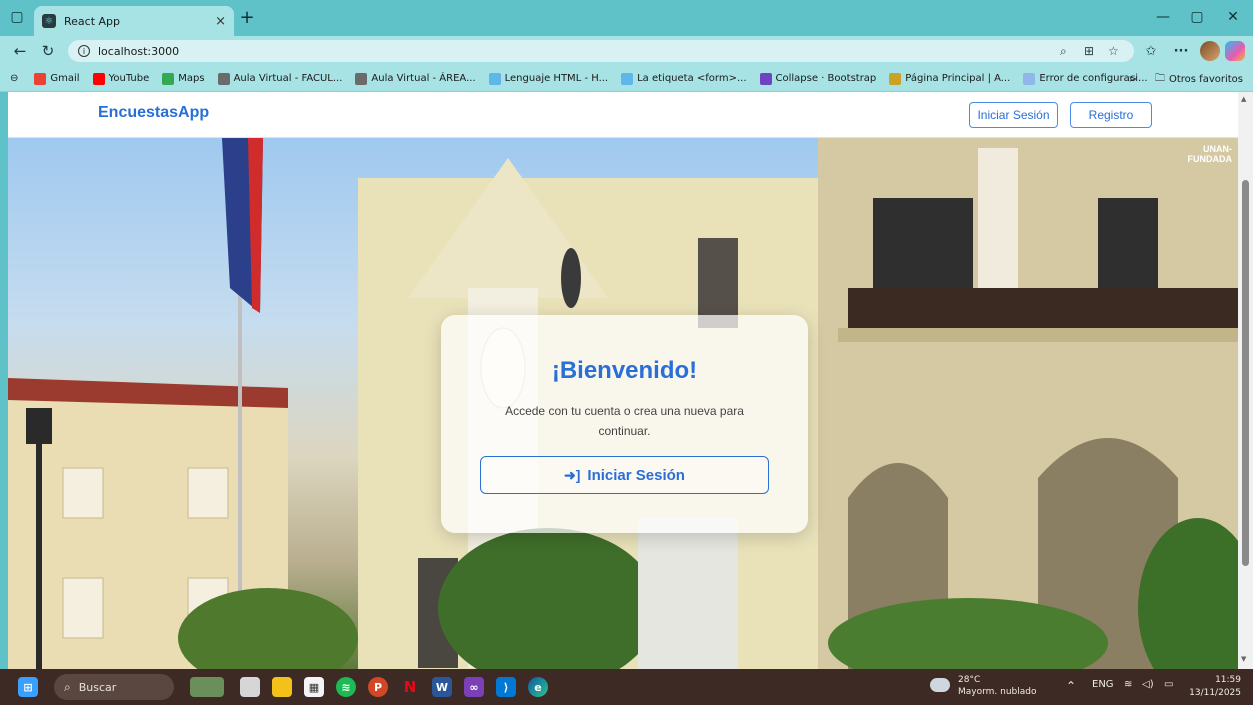 The width and height of the screenshot is (1253, 705). What do you see at coordinates (1210, 159) in the screenshot?
I see `badge-line-2: FUNDADA` at bounding box center [1210, 159].